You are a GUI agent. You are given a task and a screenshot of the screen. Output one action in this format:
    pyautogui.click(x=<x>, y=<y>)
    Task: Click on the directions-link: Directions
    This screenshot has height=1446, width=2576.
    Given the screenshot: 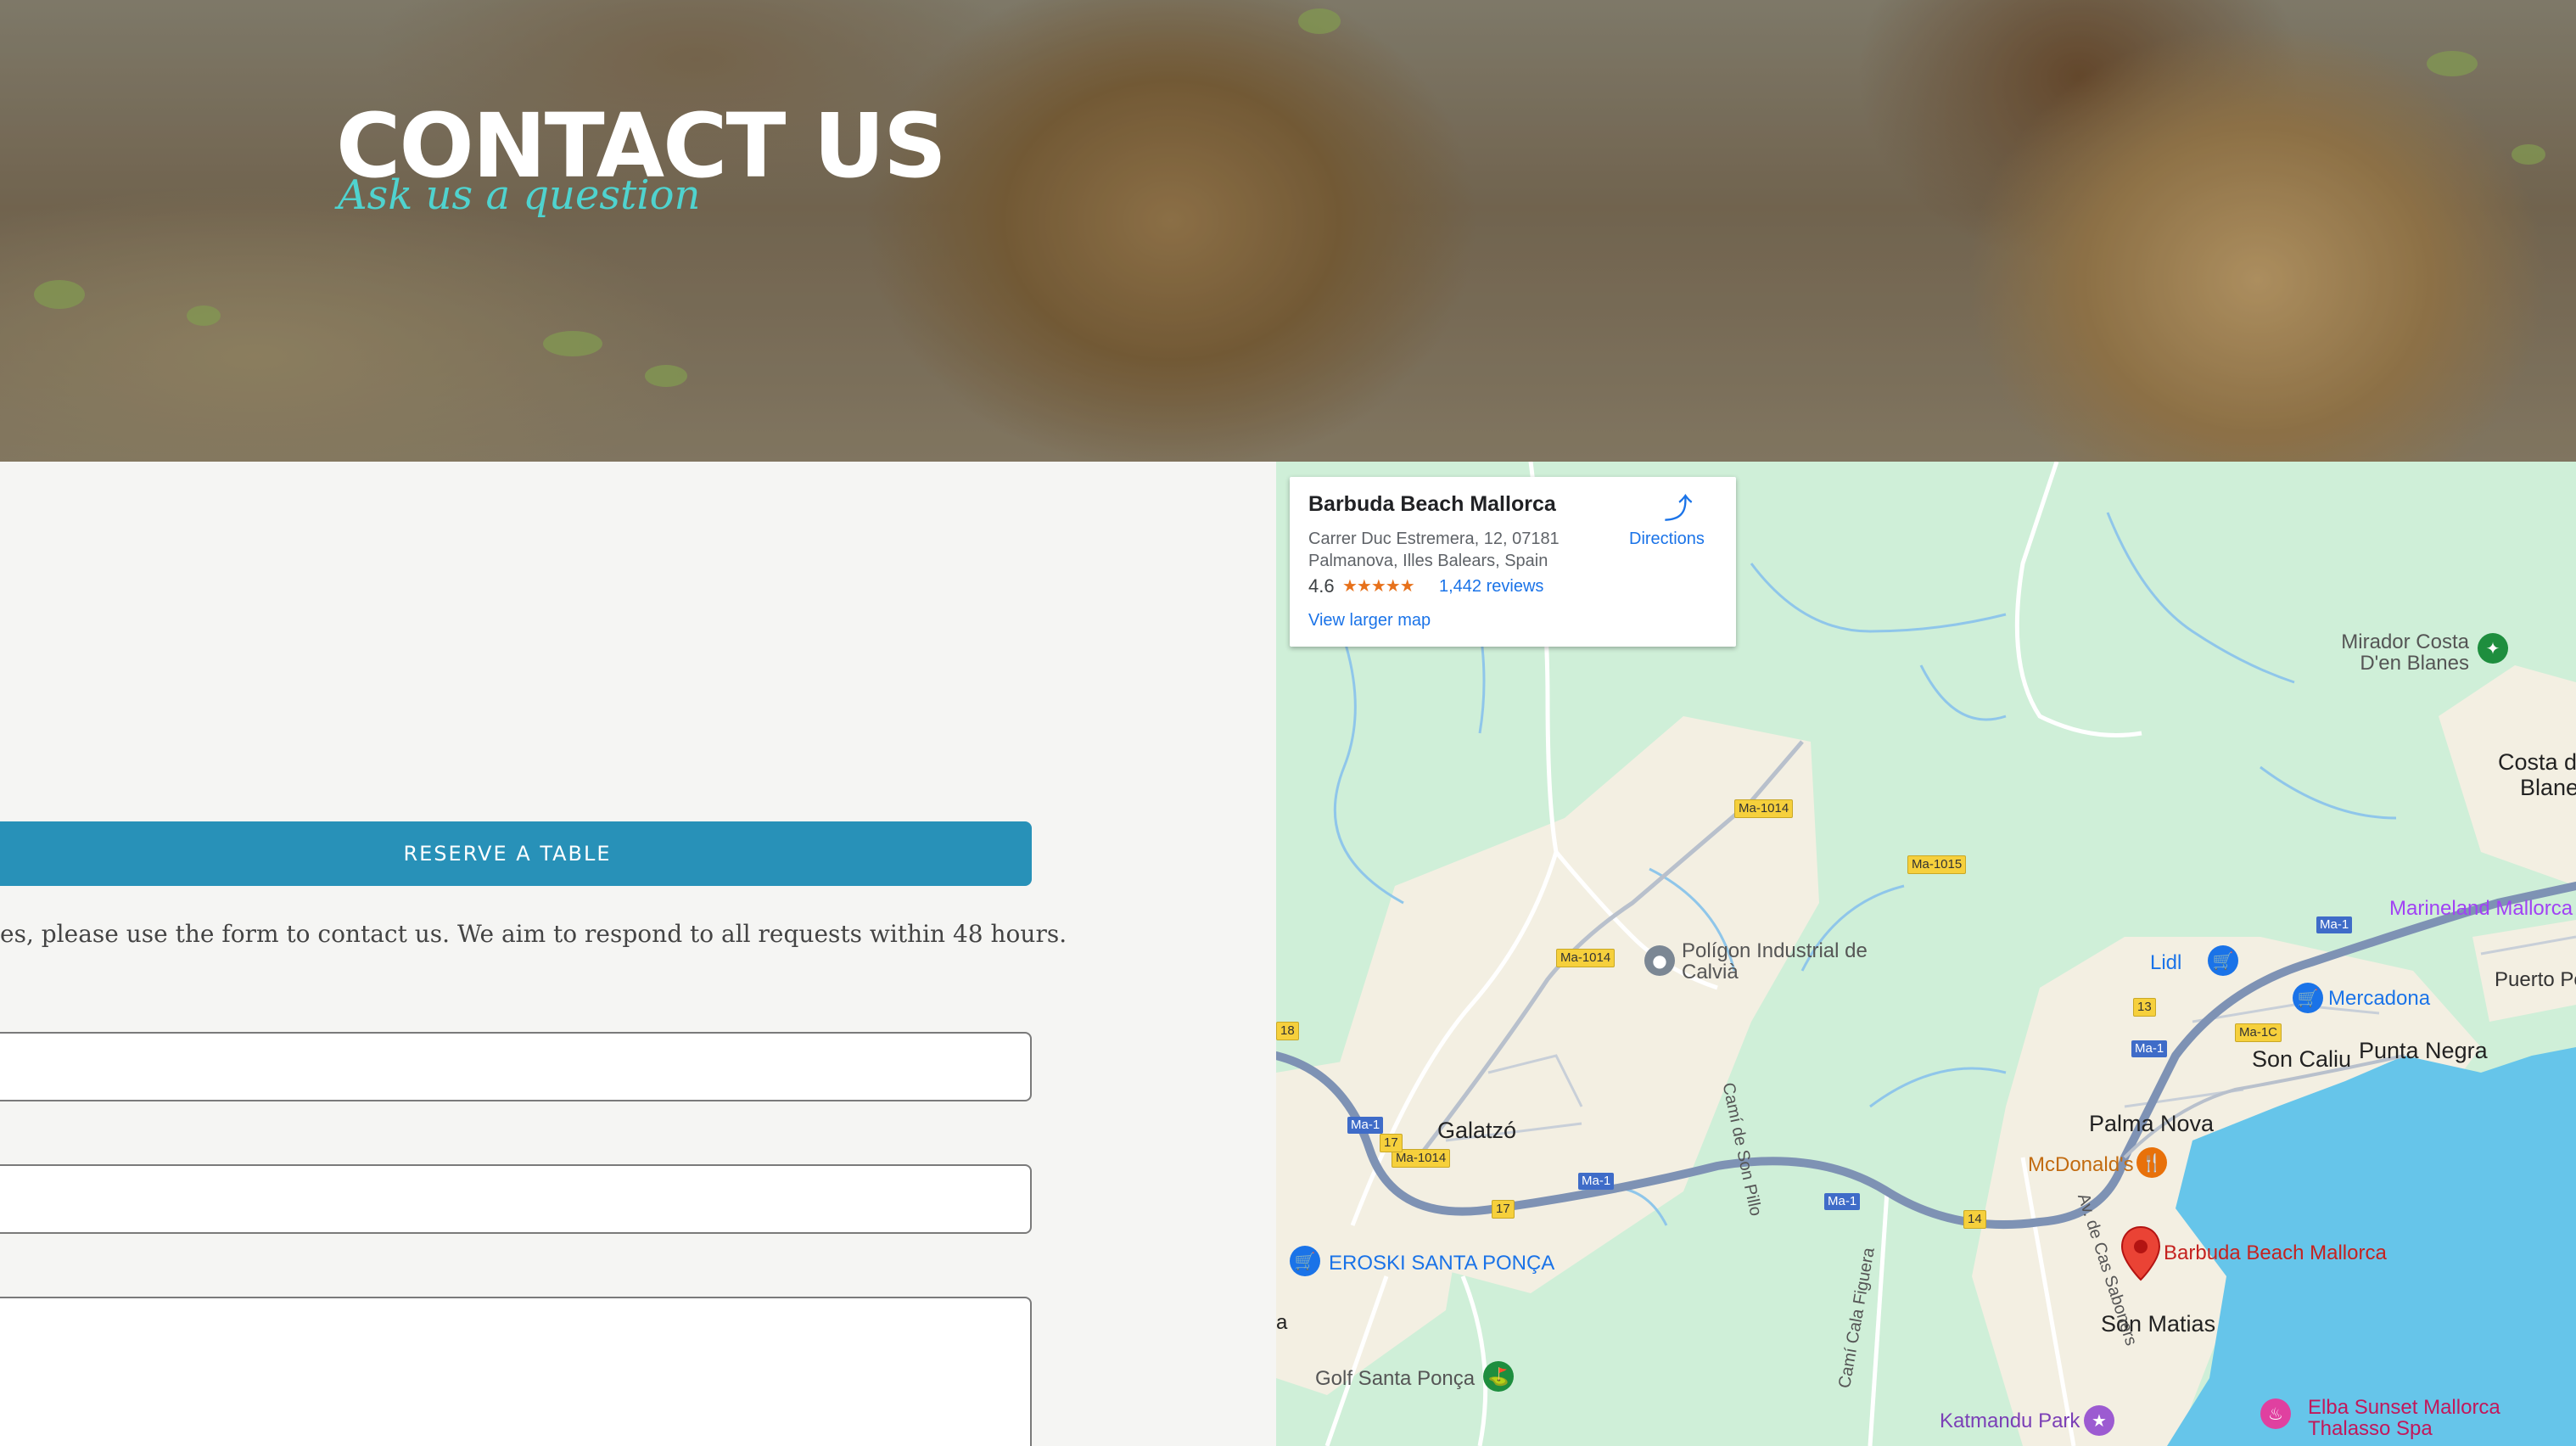 What is the action you would take?
    pyautogui.click(x=1667, y=539)
    